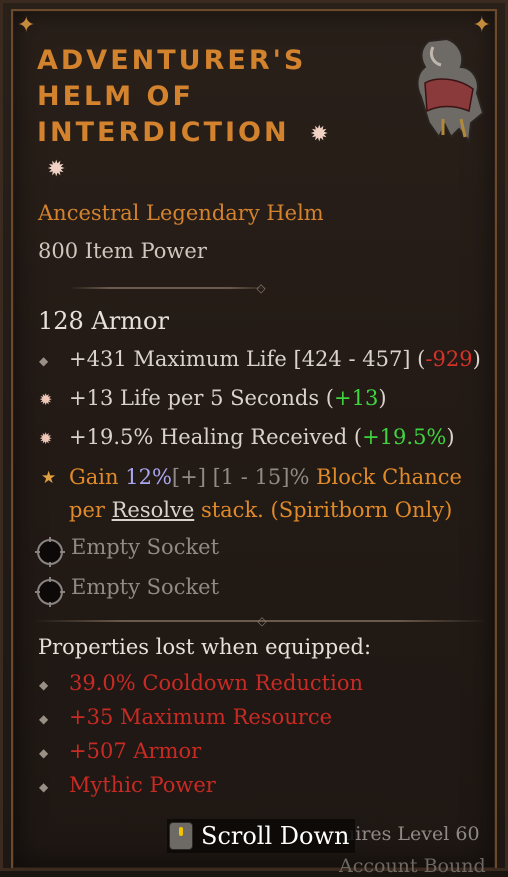  I want to click on legendary-part3: per, so click(90, 510).